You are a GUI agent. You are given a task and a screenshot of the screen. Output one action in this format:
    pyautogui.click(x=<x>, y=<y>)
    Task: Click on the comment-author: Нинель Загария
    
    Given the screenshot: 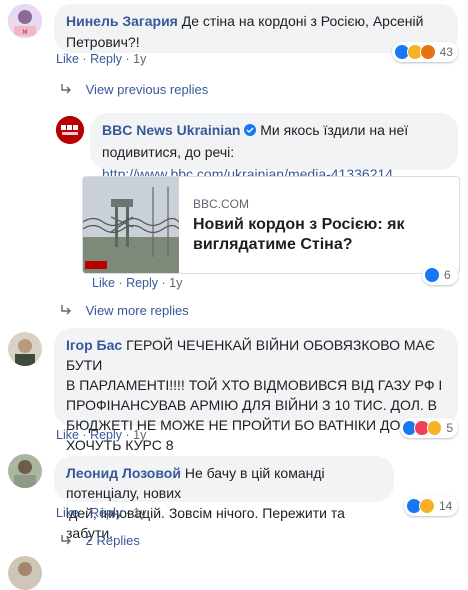 What is the action you would take?
    pyautogui.click(x=122, y=21)
    